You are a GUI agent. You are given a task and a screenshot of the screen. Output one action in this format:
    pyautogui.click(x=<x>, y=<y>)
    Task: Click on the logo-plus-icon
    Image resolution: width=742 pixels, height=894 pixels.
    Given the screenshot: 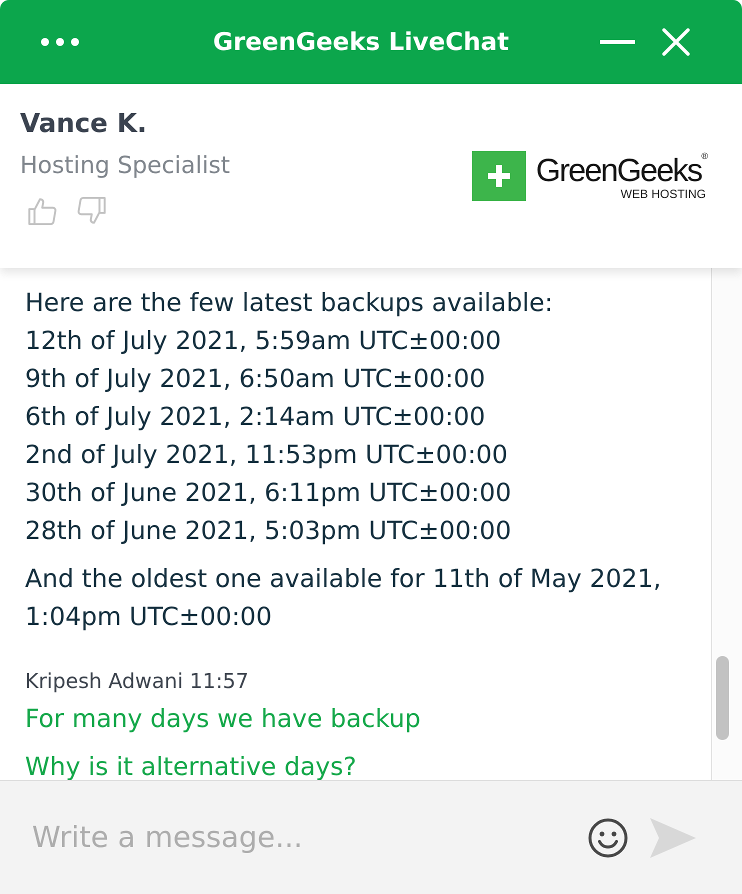 What is the action you would take?
    pyautogui.click(x=499, y=176)
    